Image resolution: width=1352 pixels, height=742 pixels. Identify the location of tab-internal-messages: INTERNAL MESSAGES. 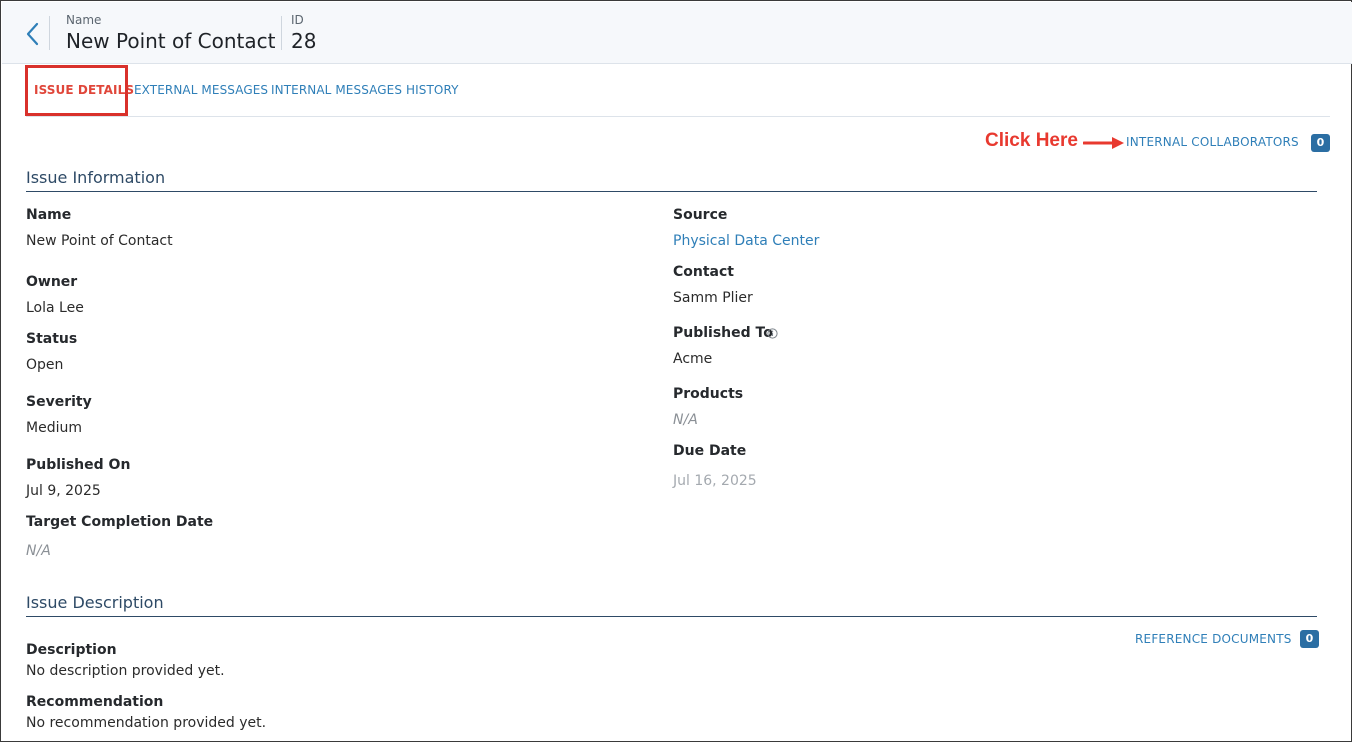
(336, 90).